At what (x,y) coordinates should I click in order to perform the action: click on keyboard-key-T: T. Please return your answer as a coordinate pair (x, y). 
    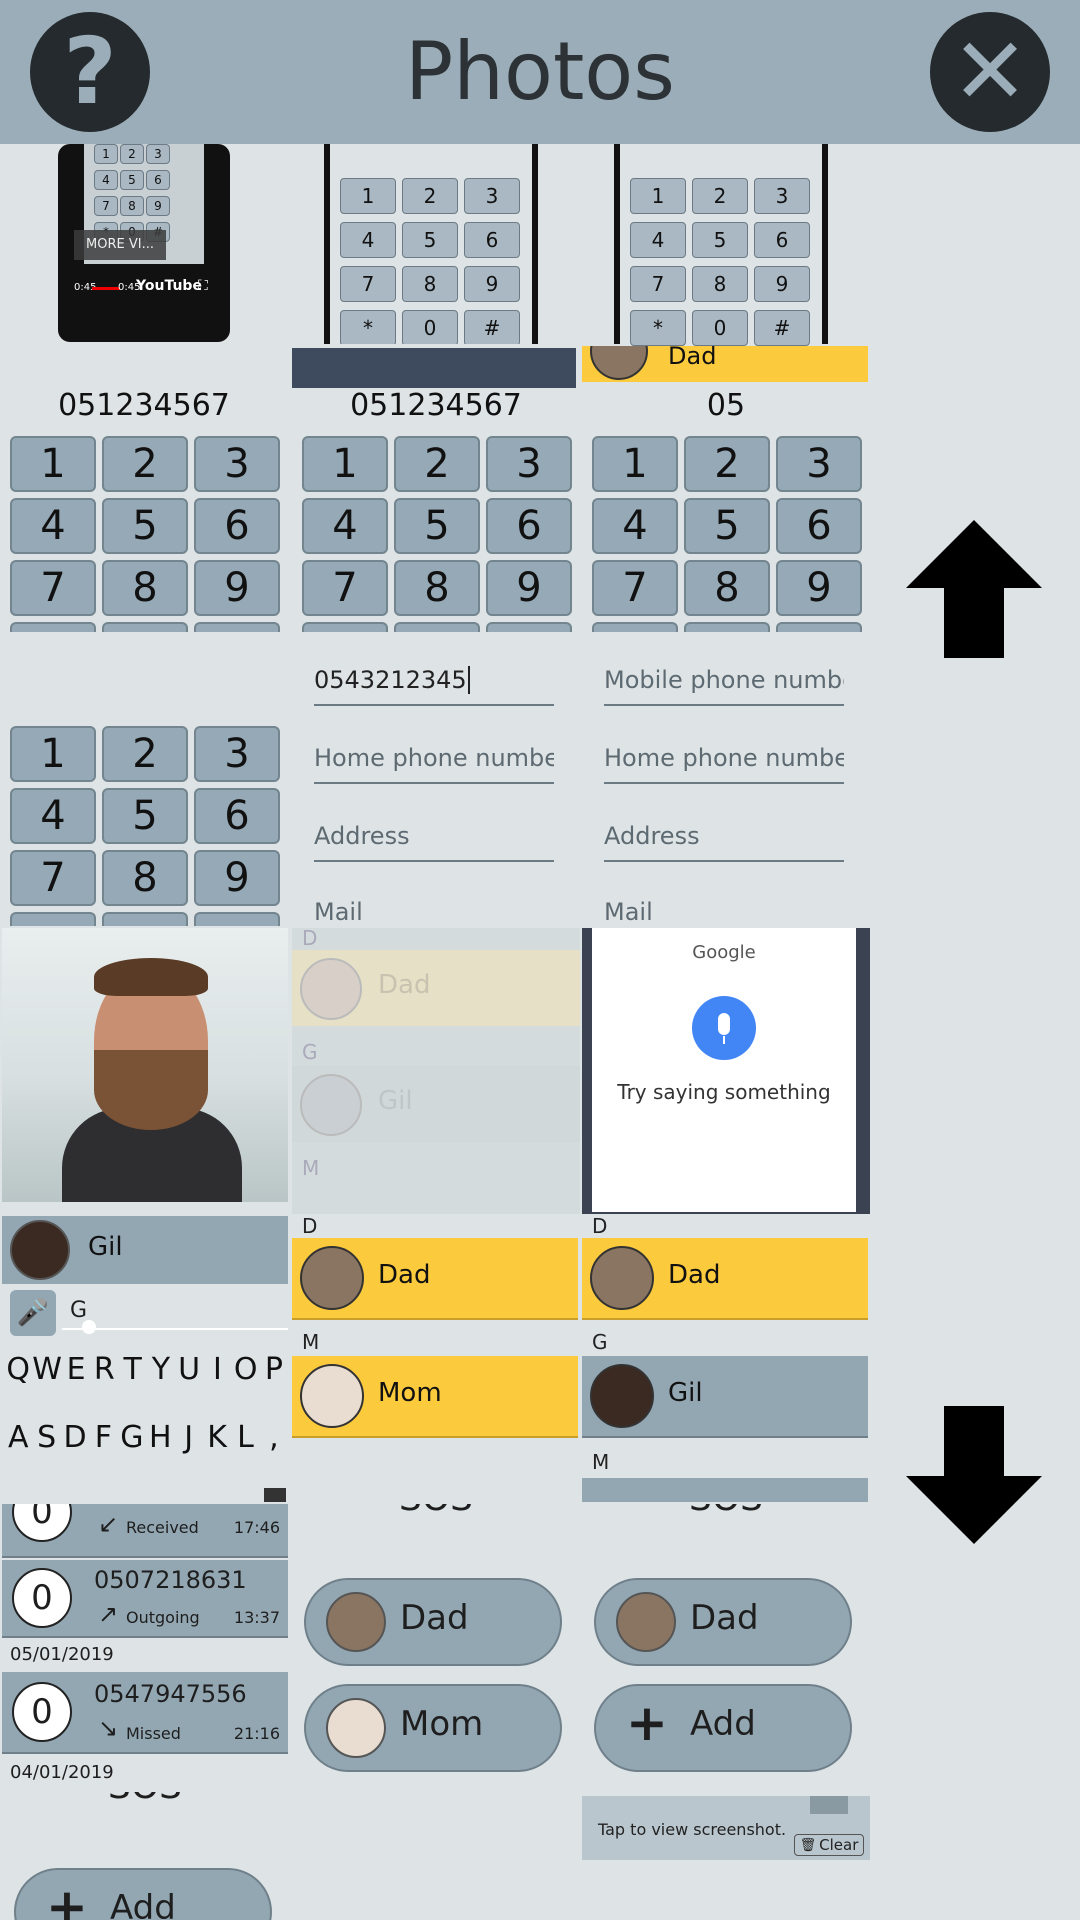
    Looking at the image, I should click on (132, 1369).